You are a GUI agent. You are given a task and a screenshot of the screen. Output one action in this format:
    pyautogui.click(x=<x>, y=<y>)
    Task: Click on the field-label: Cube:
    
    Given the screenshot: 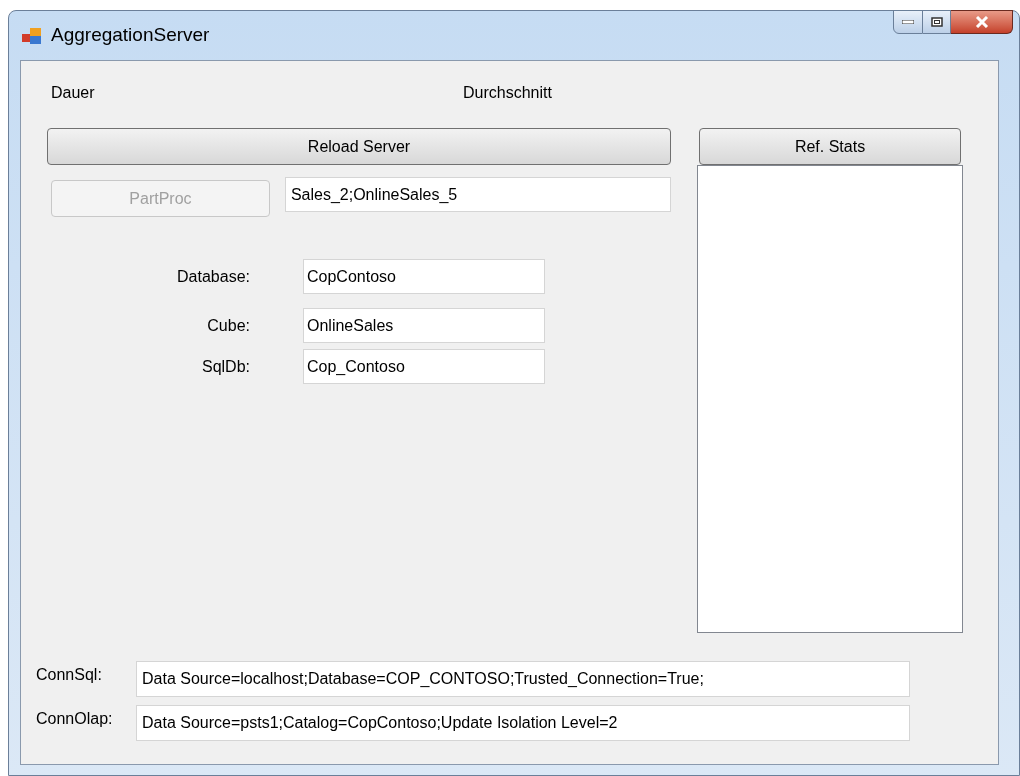 What is the action you would take?
    pyautogui.click(x=228, y=325)
    